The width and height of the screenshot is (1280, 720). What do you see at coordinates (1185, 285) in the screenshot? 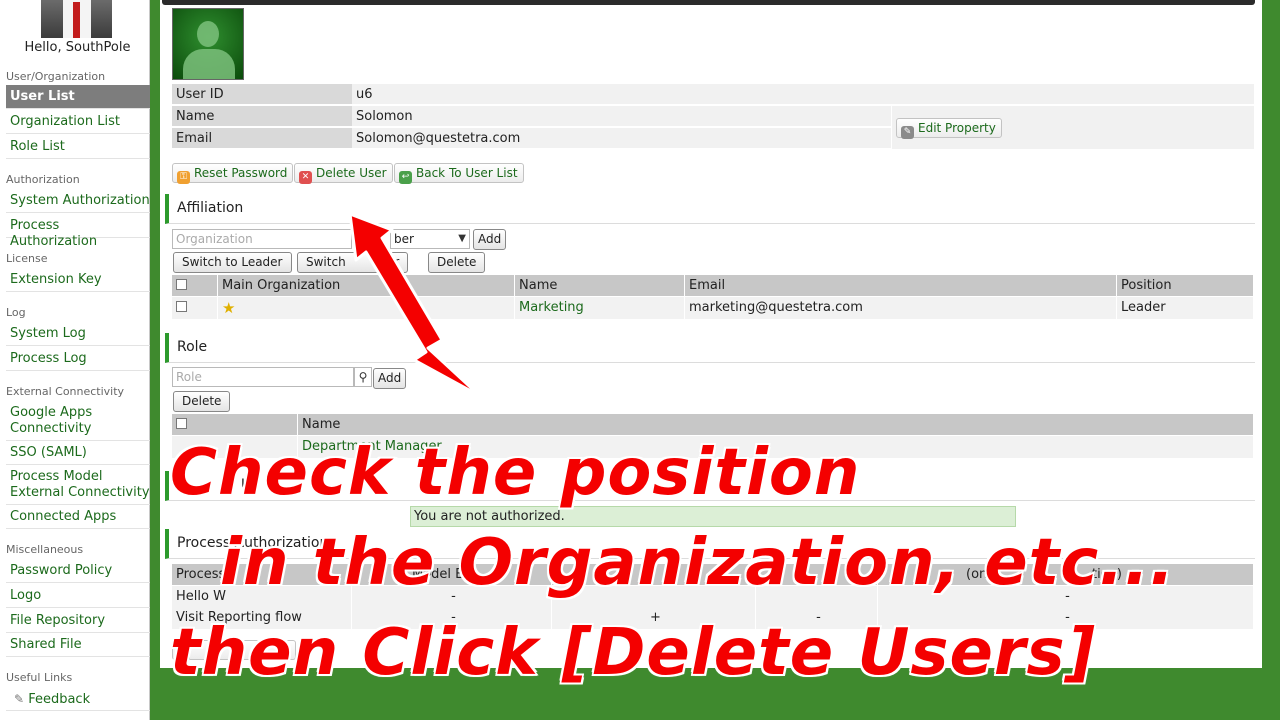
I see `header-position: Position` at bounding box center [1185, 285].